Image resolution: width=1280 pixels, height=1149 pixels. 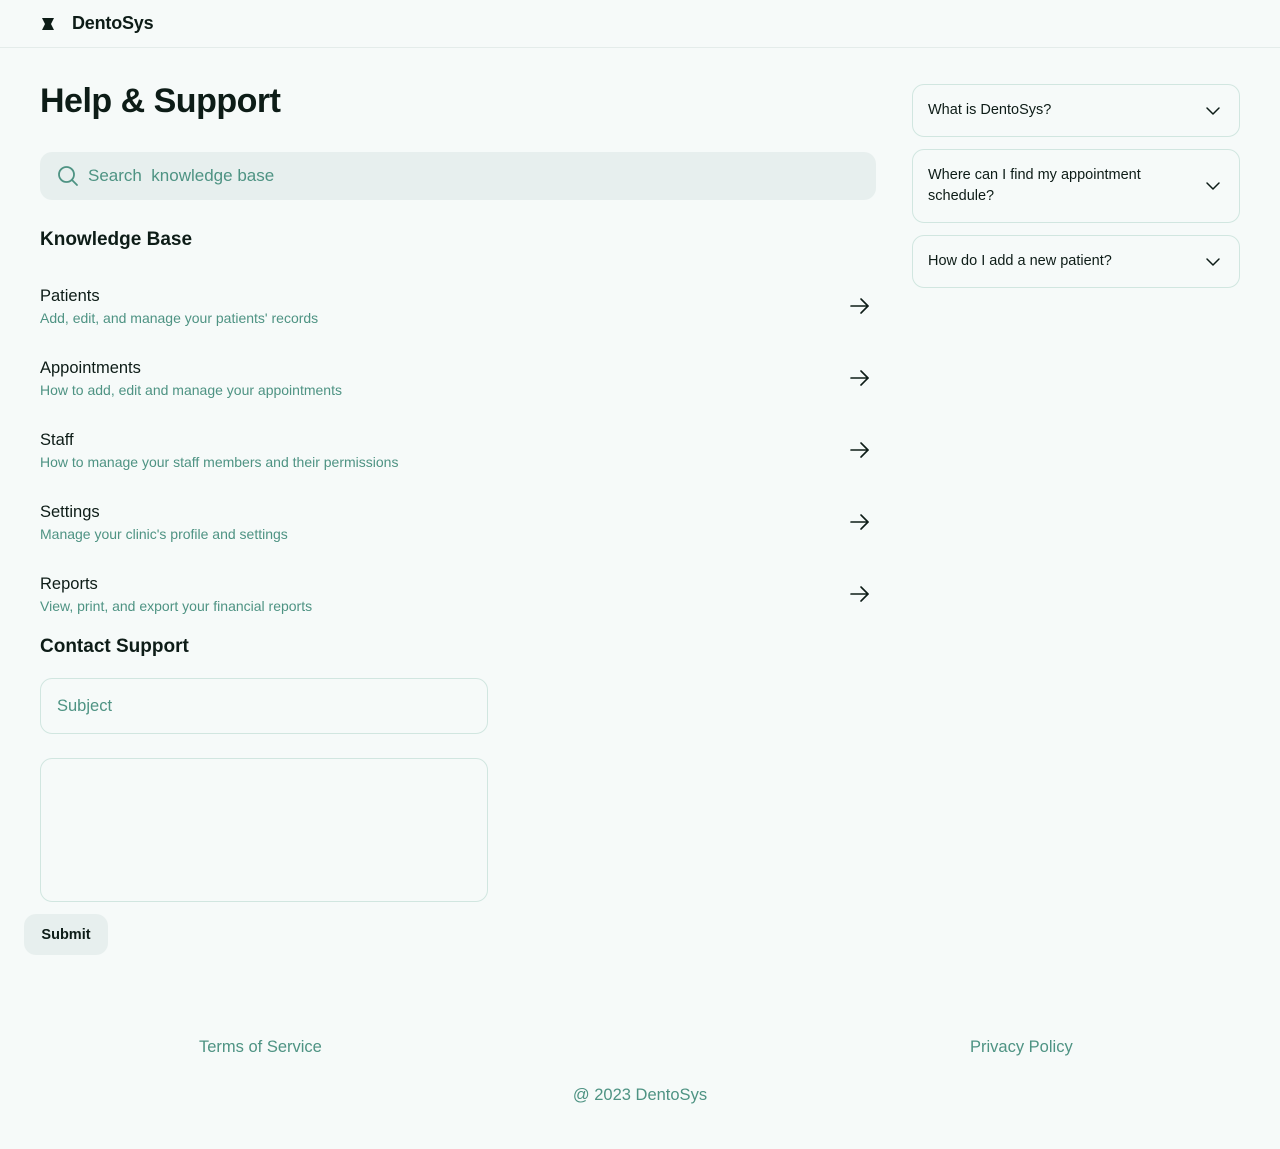 What do you see at coordinates (264, 706) in the screenshot?
I see `subject-field` at bounding box center [264, 706].